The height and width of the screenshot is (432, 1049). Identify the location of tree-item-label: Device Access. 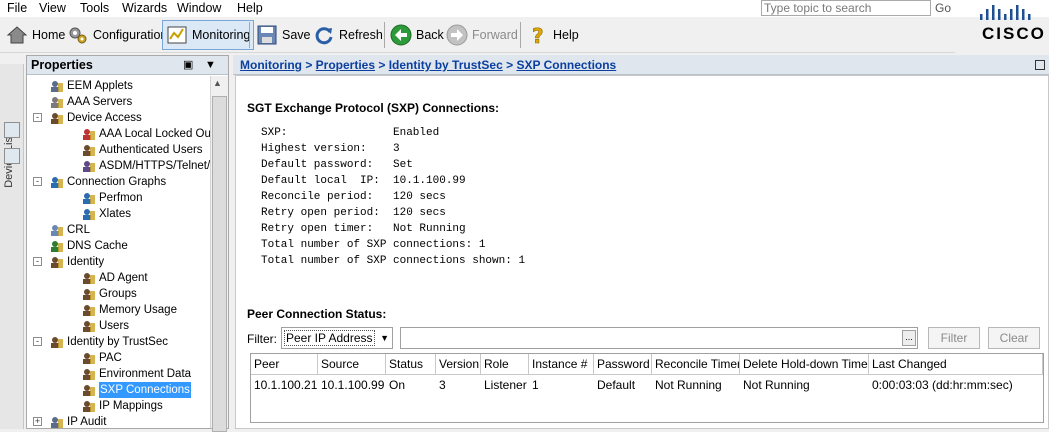
(104, 118).